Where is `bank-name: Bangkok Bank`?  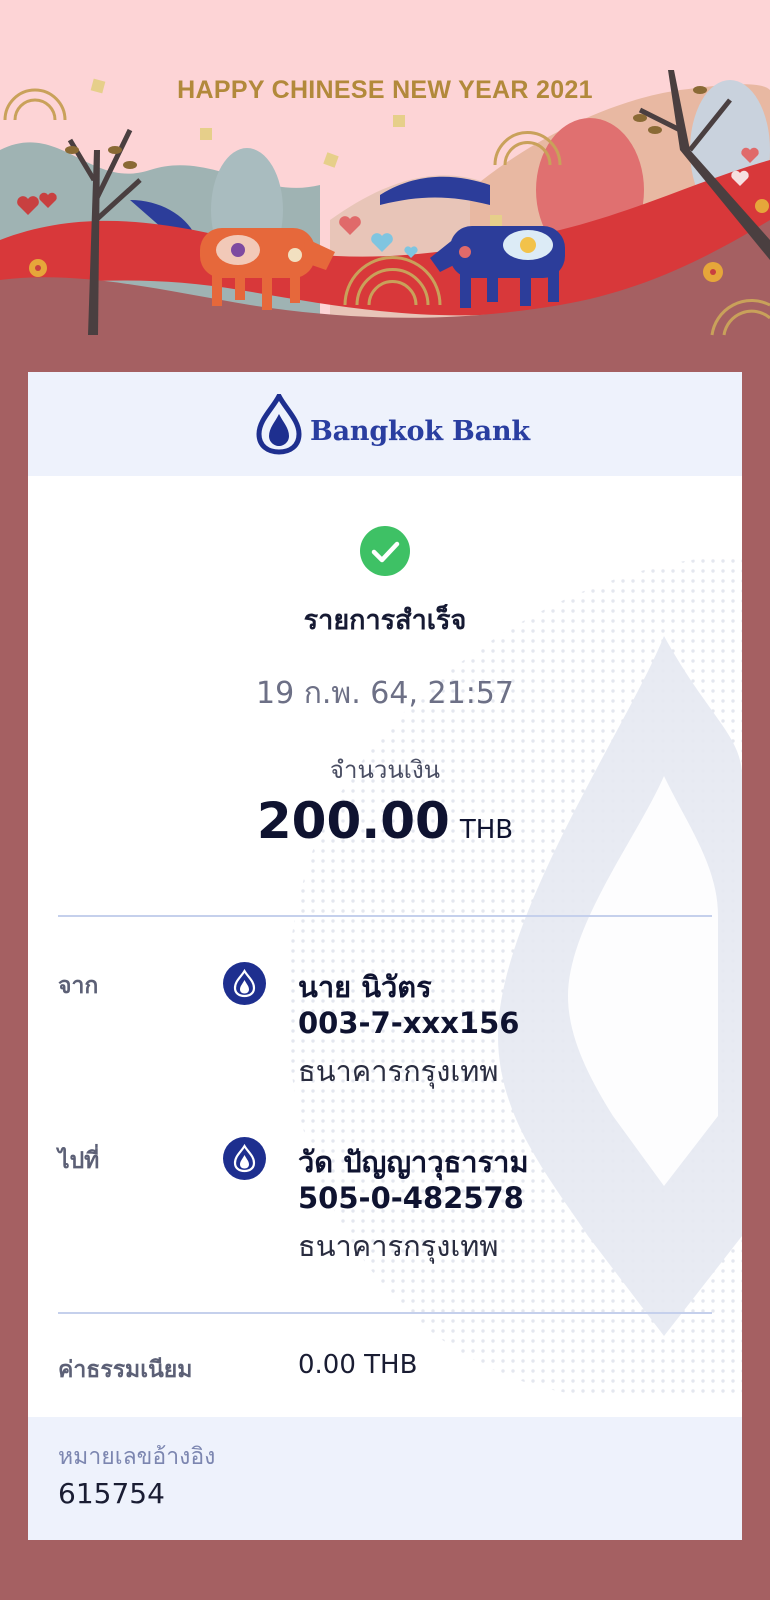 bank-name: Bangkok Bank is located at coordinates (420, 431).